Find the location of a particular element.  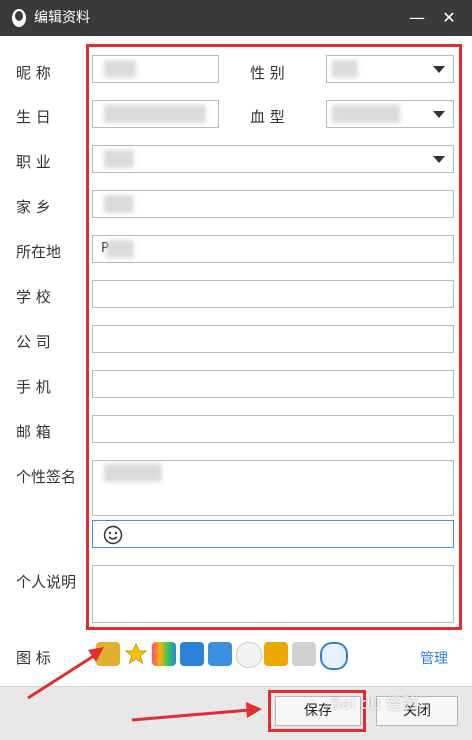

annotation-arrows is located at coordinates (144, 684).